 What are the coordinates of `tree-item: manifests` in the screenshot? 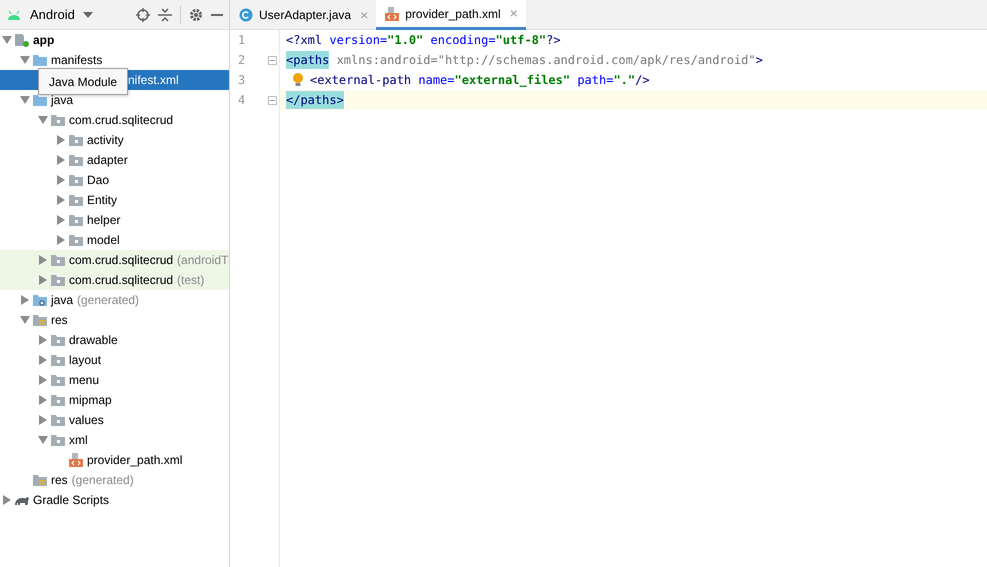 It's located at (114, 60).